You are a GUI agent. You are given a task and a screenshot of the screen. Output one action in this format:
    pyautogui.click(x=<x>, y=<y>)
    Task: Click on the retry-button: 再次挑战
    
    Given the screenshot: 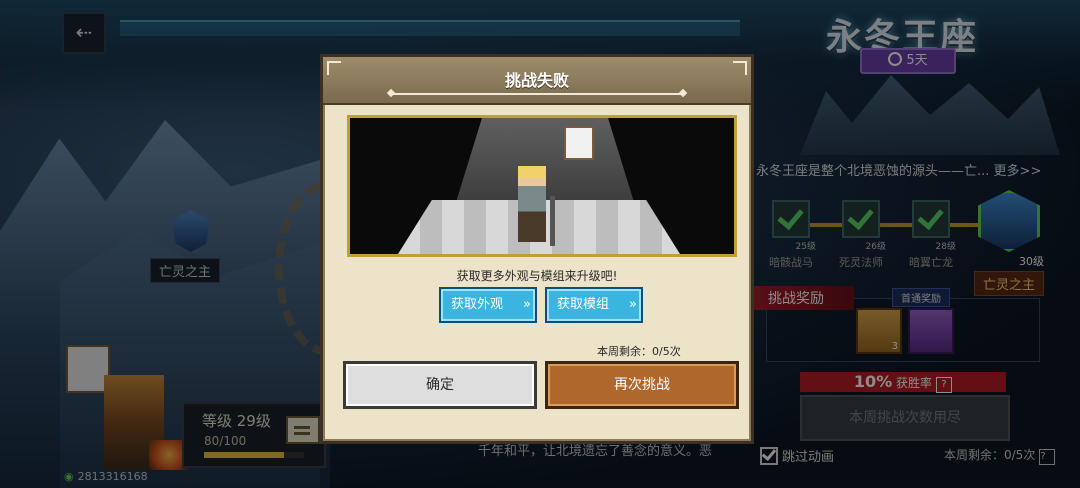 What is the action you would take?
    pyautogui.click(x=642, y=385)
    